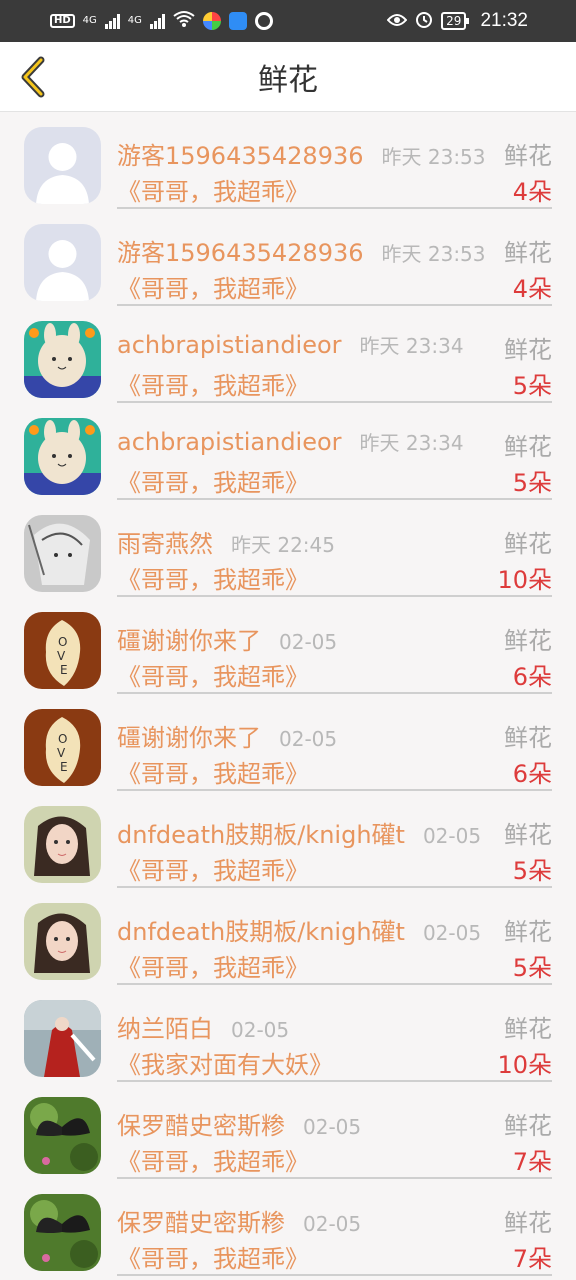 This screenshot has height=1280, width=576. Describe the element at coordinates (288, 21) in the screenshot. I see `status-bar: HD 4G 4G 29 21:32` at that location.